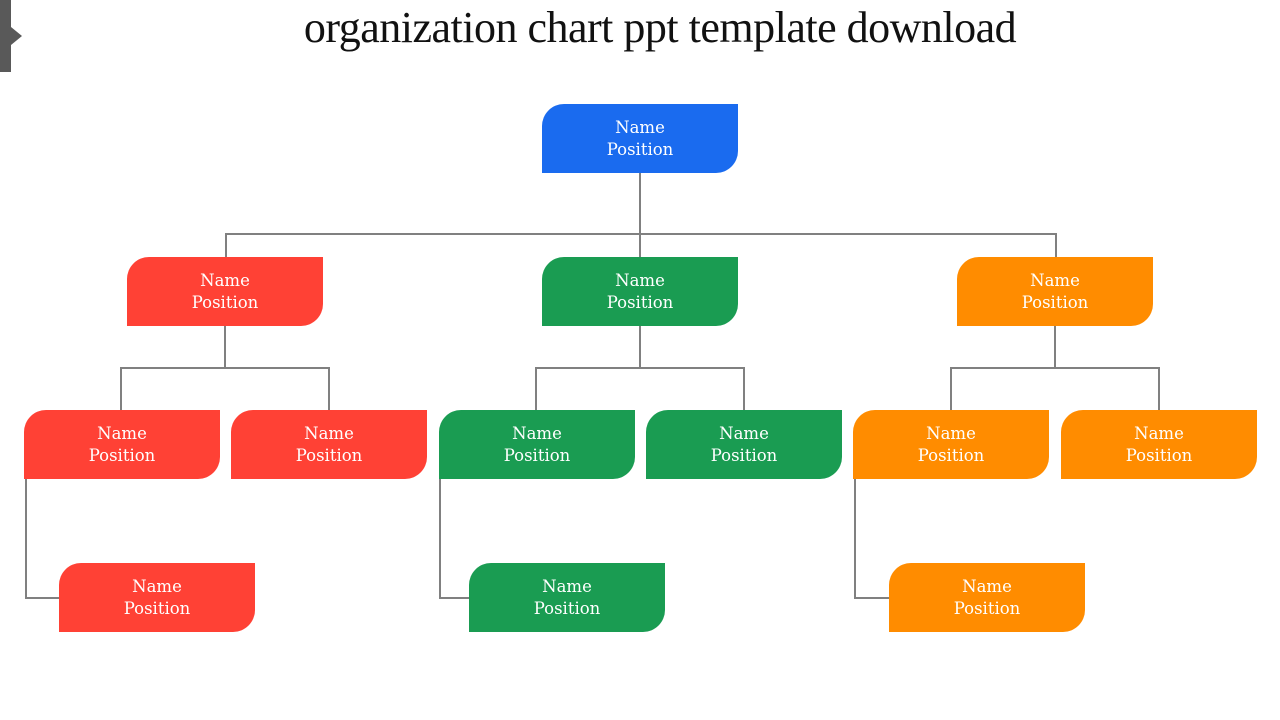 The height and width of the screenshot is (720, 1280). I want to click on org-node-red-1: Name Position, so click(122, 444).